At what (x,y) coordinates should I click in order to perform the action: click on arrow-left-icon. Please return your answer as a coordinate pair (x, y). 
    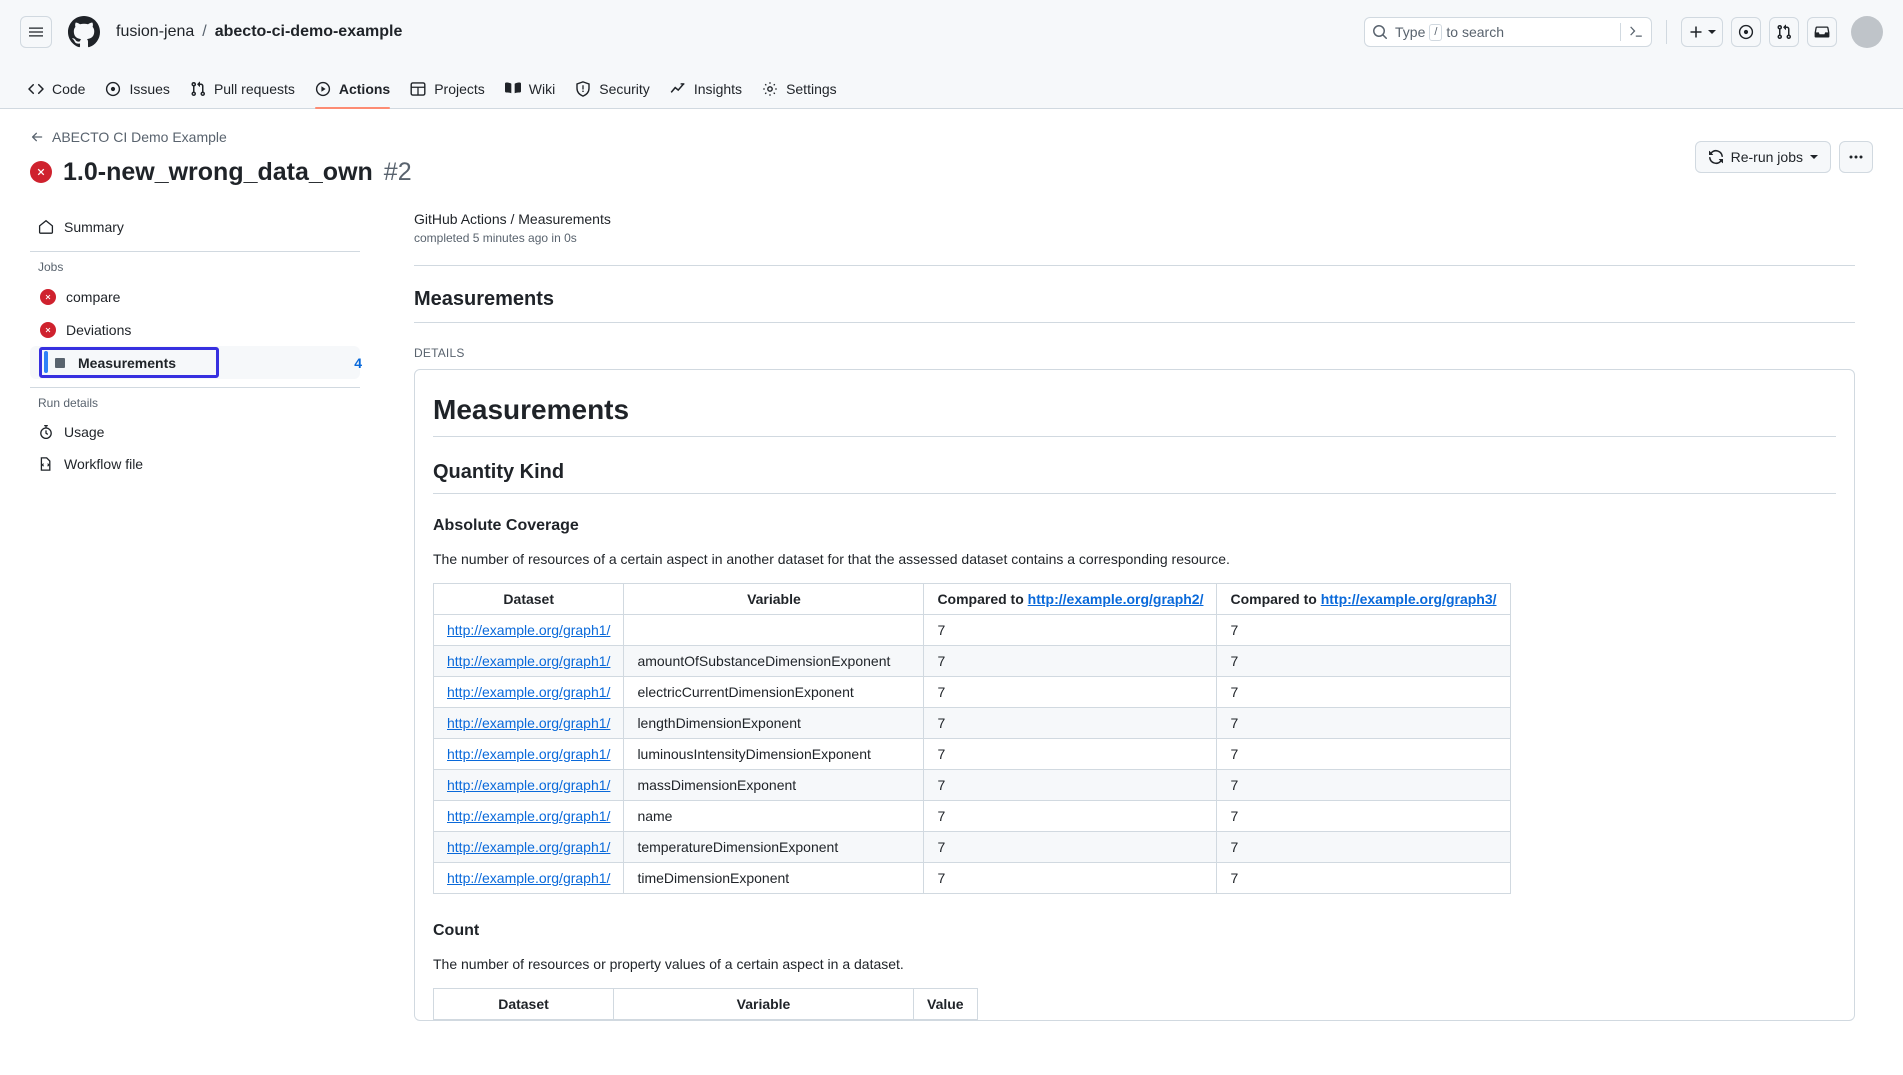
    Looking at the image, I should click on (37, 137).